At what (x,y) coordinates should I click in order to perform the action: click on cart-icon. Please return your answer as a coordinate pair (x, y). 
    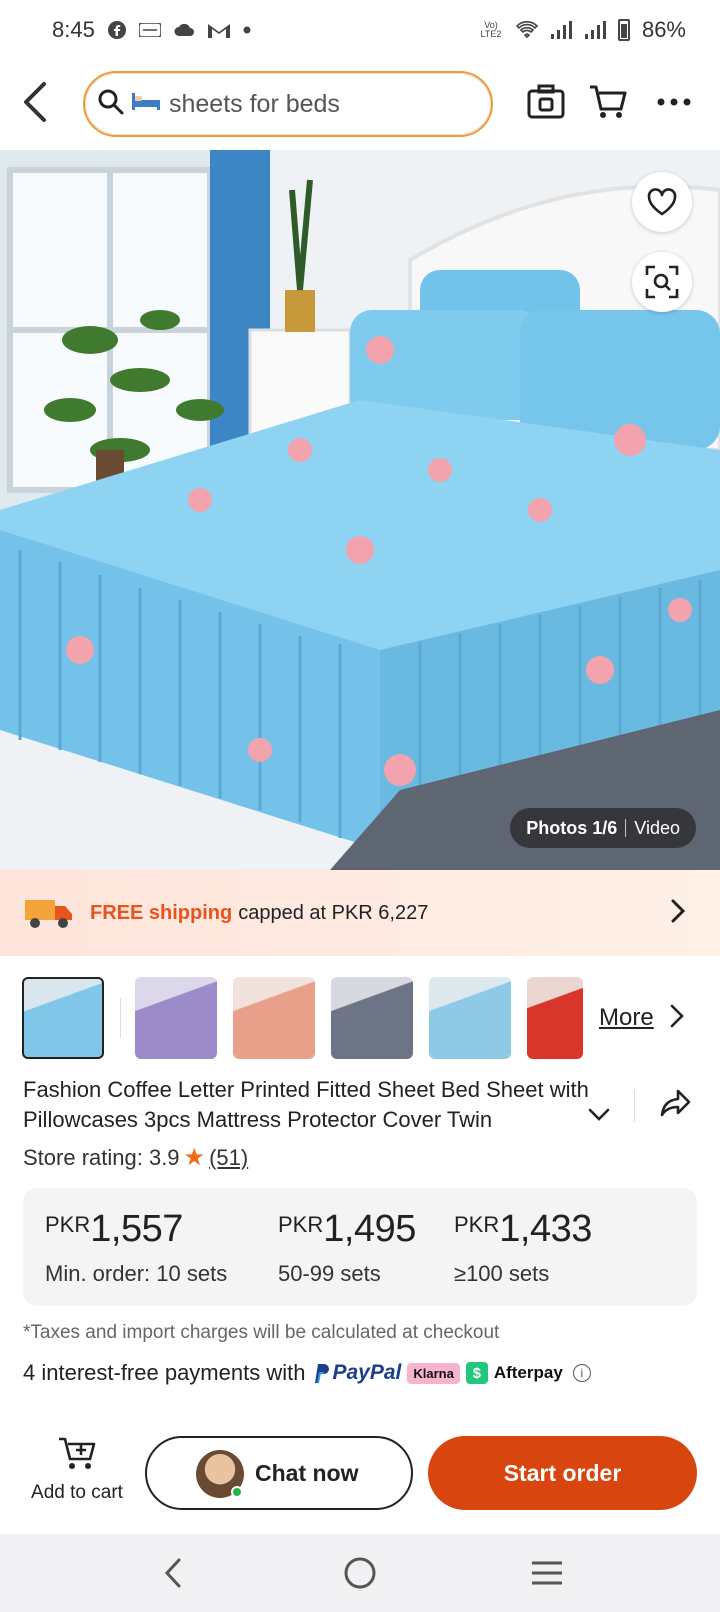
    Looking at the image, I should click on (608, 101).